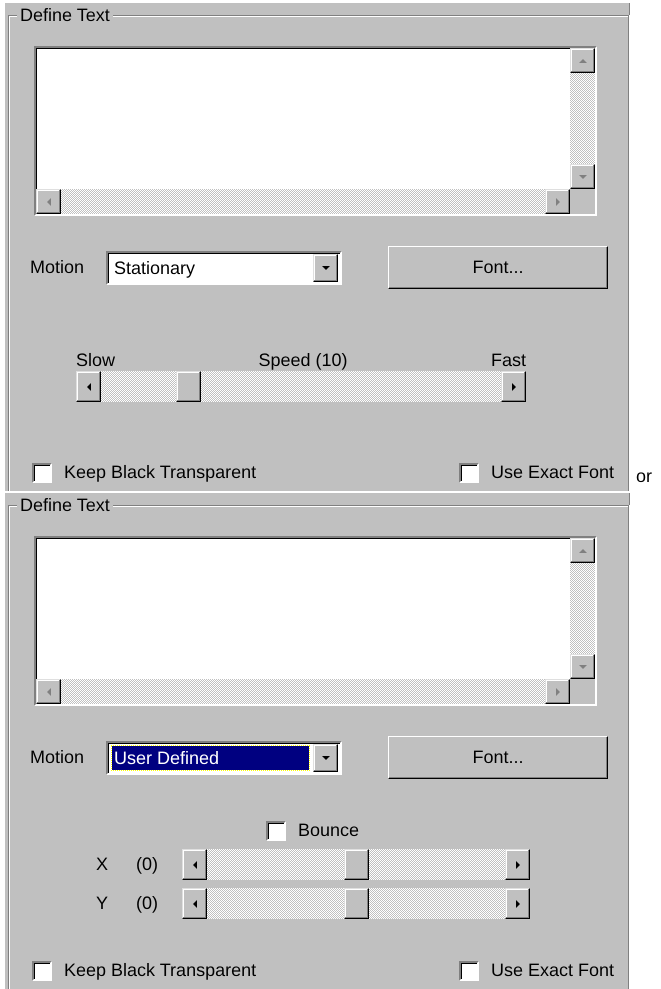 This screenshot has width=661, height=989. What do you see at coordinates (329, 830) in the screenshot?
I see `bounce-label: Bounce` at bounding box center [329, 830].